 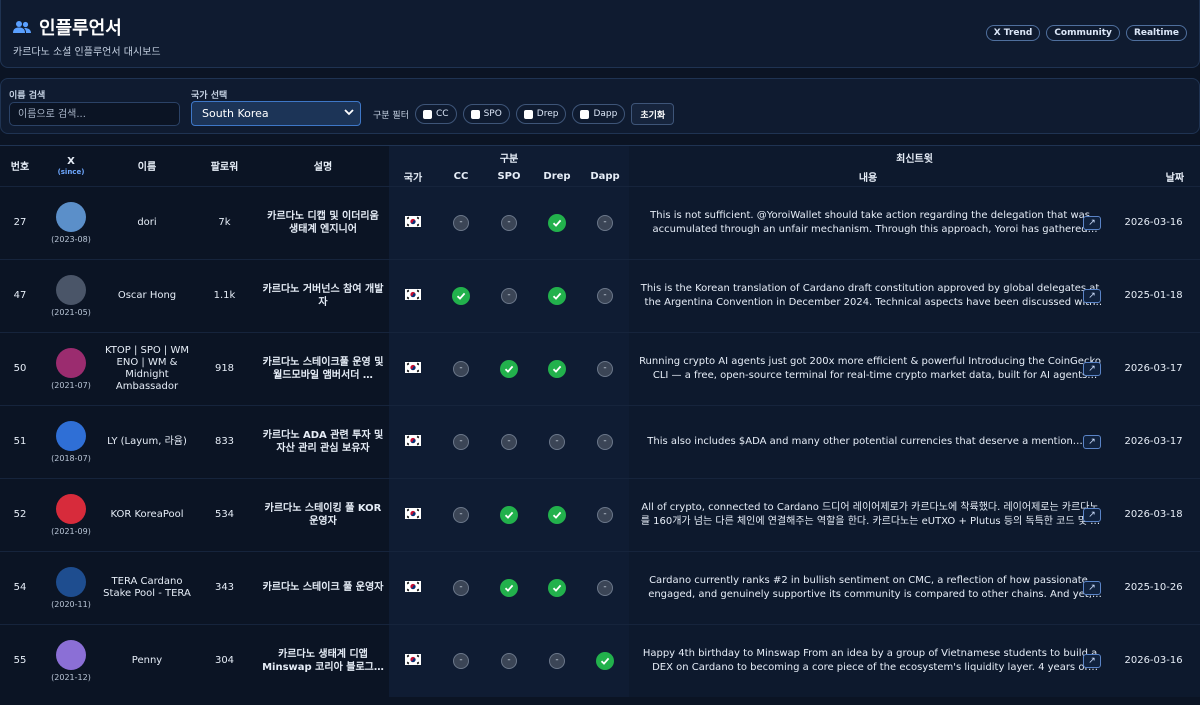 I want to click on row-drep, so click(x=557, y=295).